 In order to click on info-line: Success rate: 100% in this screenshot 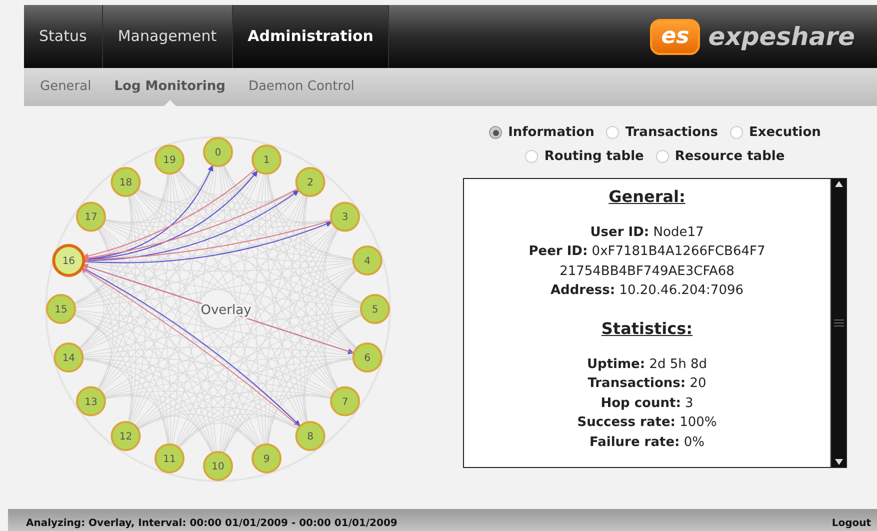, I will do `click(647, 423)`.